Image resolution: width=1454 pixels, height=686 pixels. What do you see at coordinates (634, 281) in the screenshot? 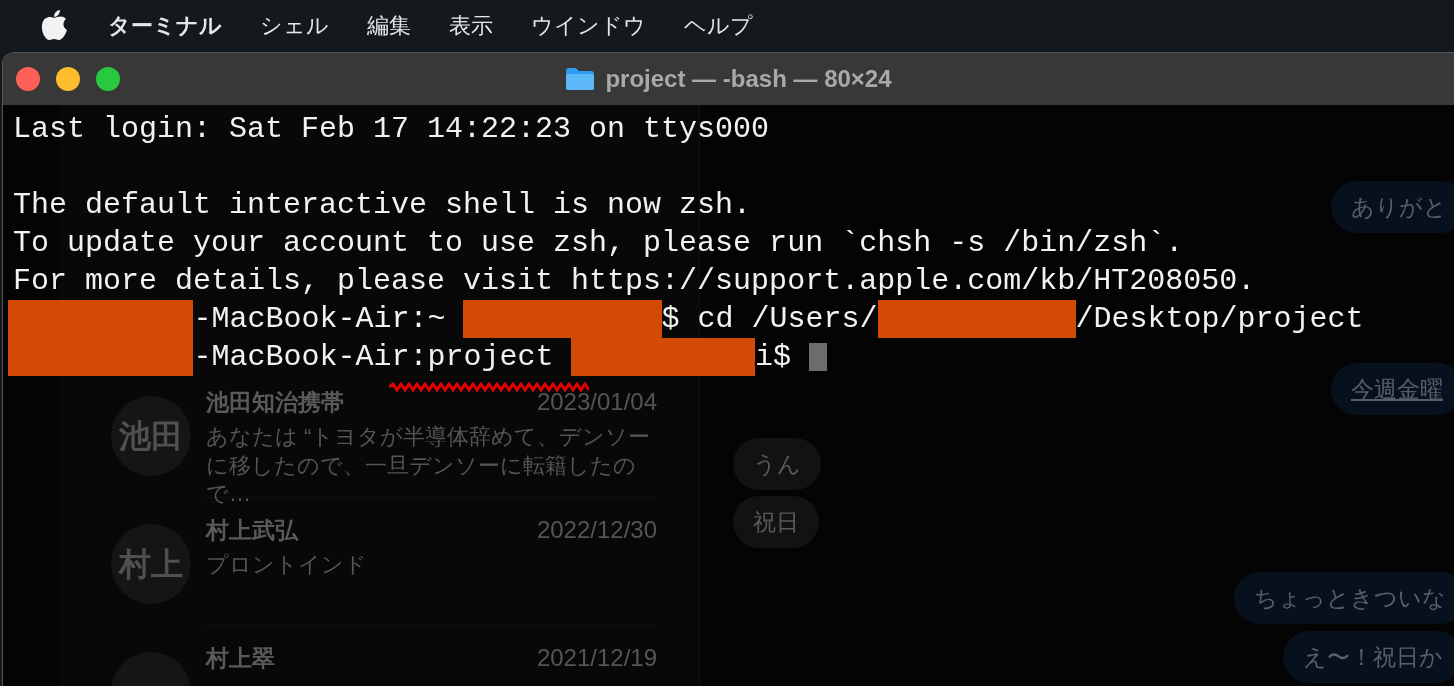
I see `terminal-line: For more details, please visit https://support.apple.com/kb/HT208050.` at bounding box center [634, 281].